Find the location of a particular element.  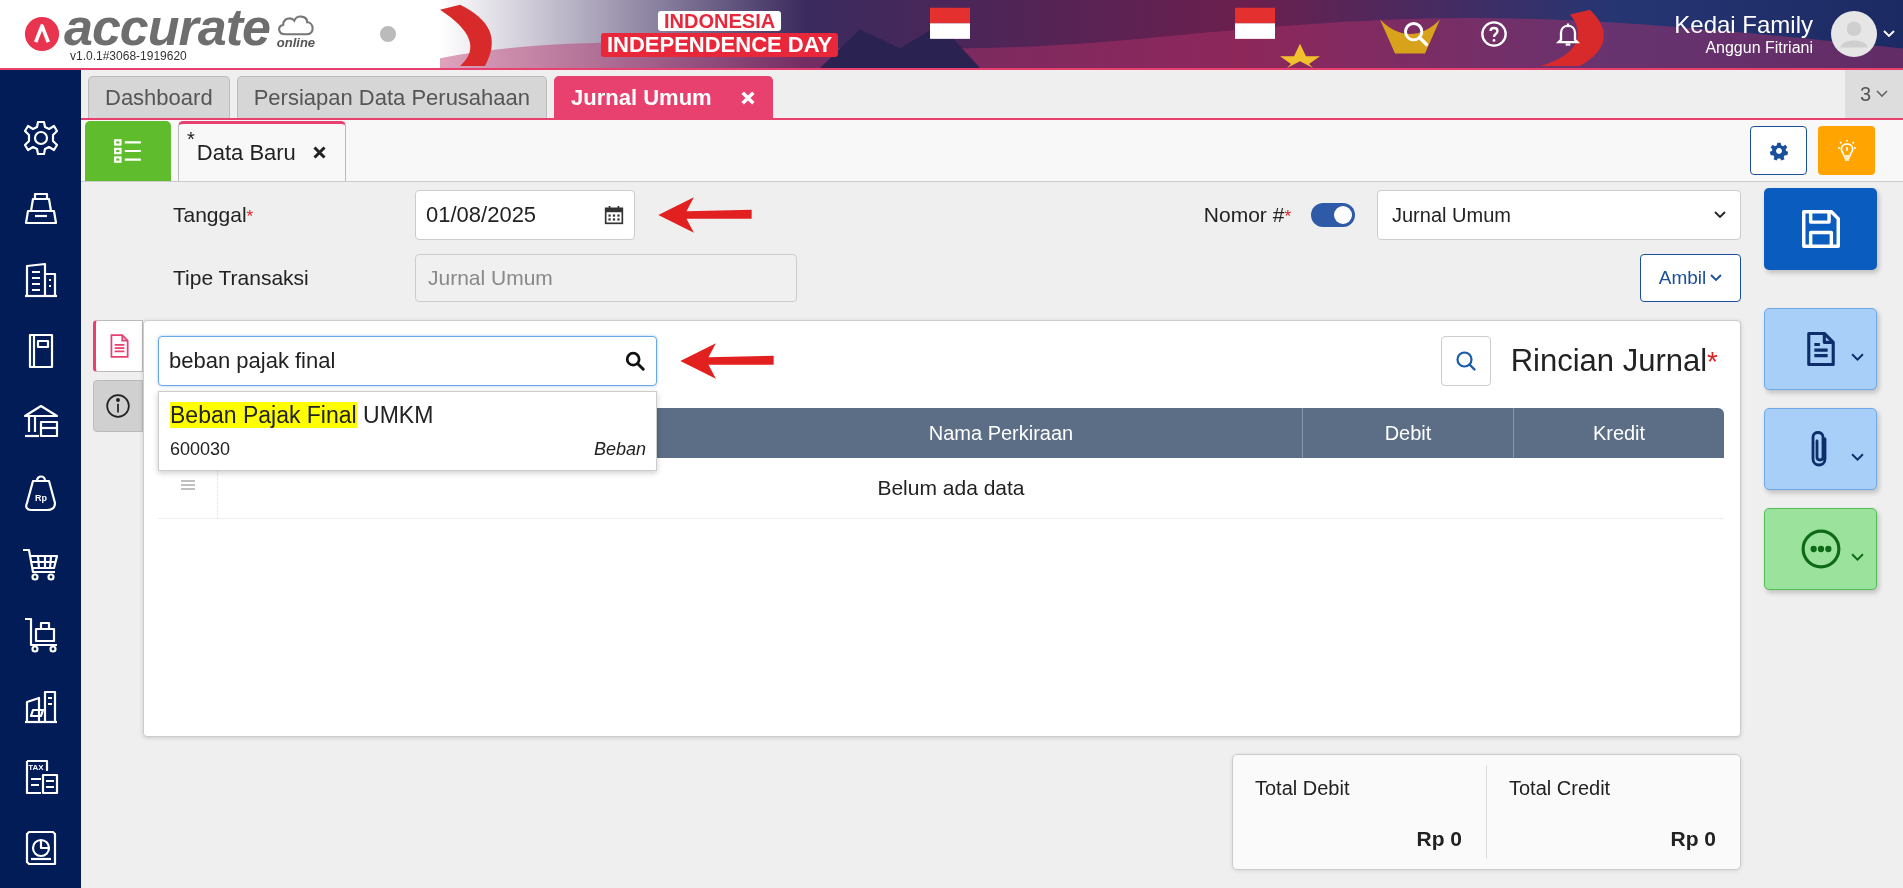

banner-subtitle: INDEPENDENCE DAY is located at coordinates (719, 45).